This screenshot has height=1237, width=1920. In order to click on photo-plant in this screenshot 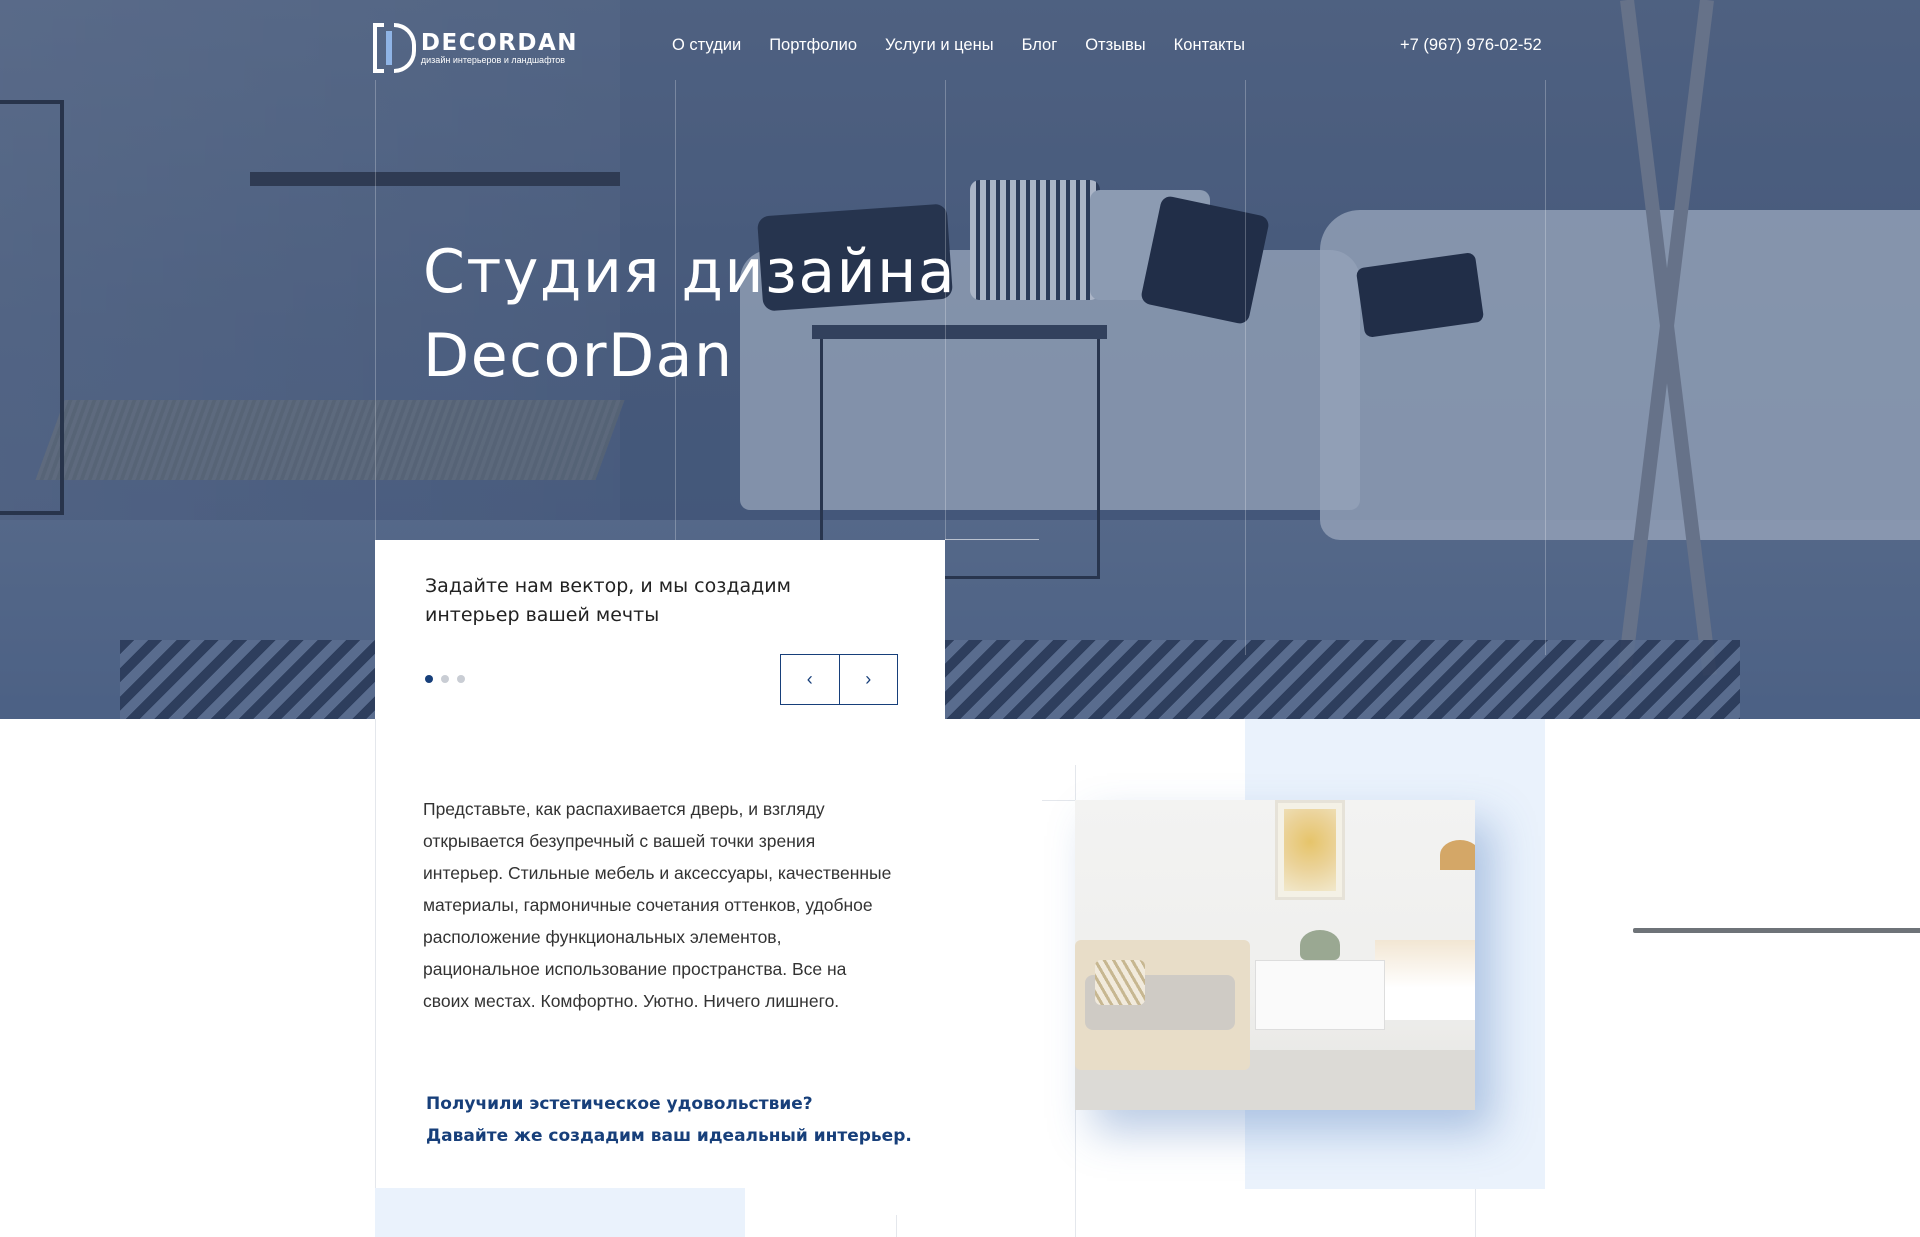, I will do `click(1320, 945)`.